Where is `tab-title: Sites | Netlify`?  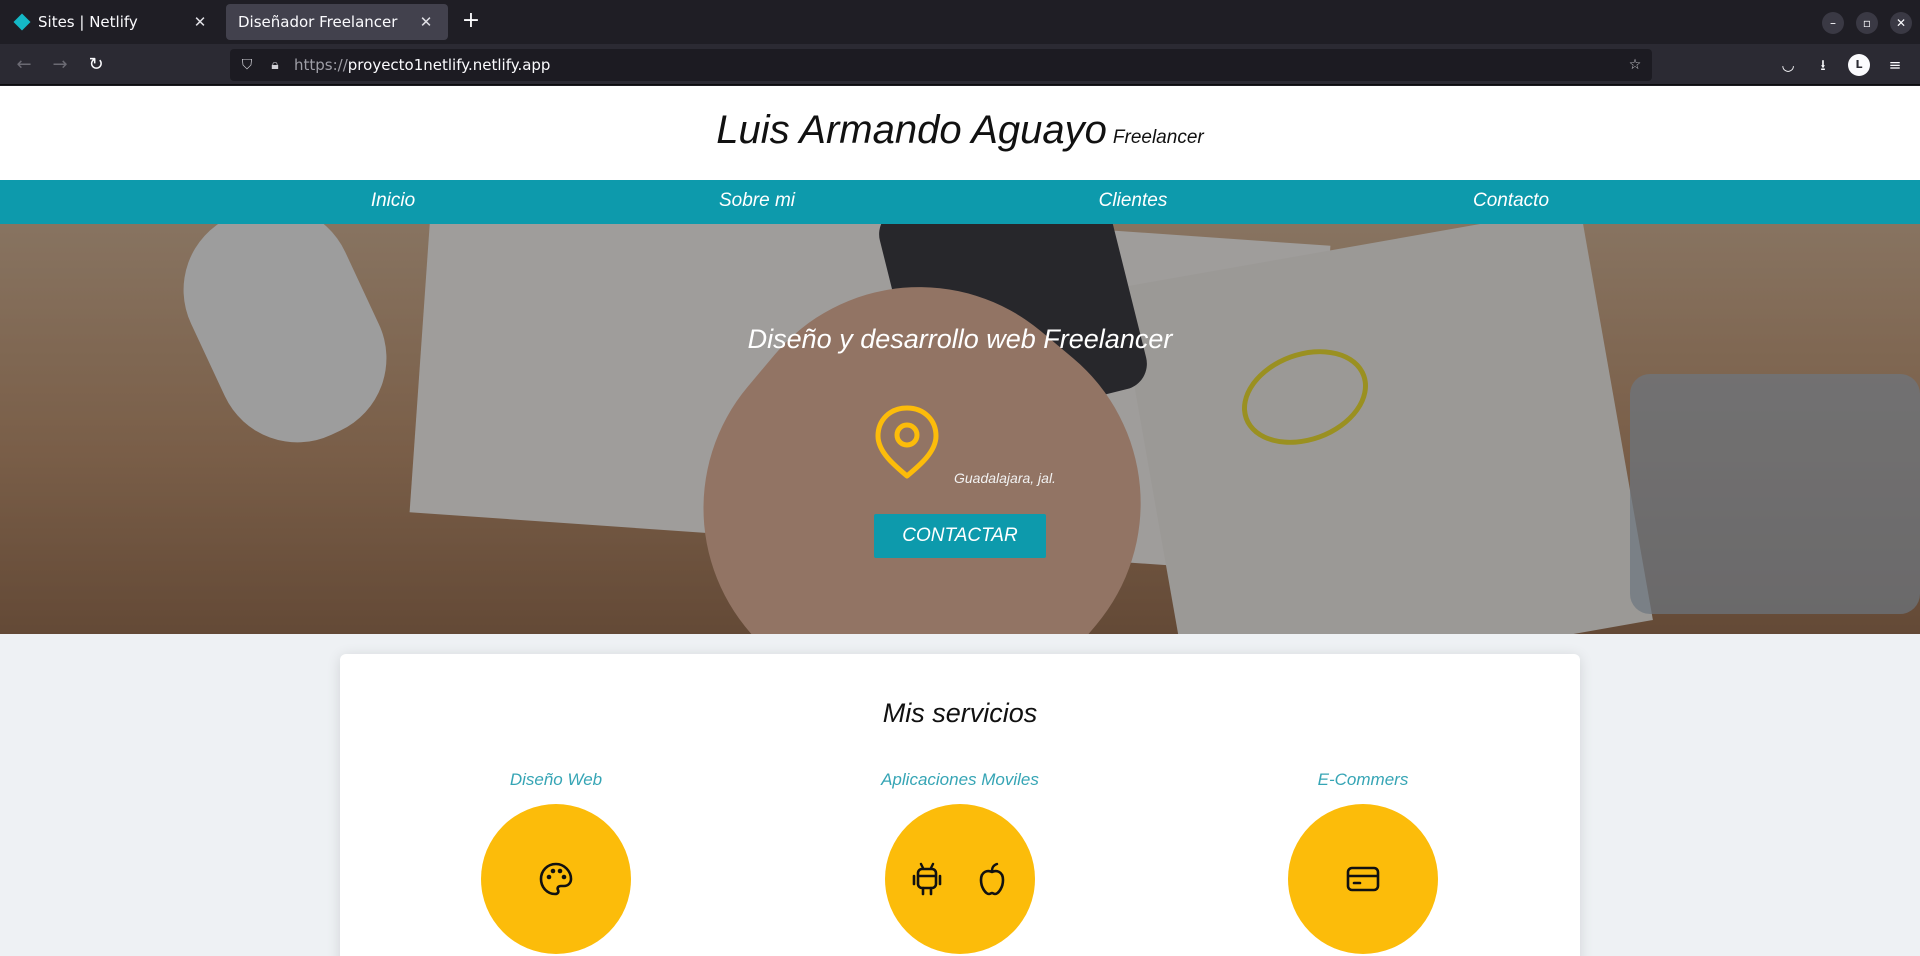 tab-title: Sites | Netlify is located at coordinates (88, 22).